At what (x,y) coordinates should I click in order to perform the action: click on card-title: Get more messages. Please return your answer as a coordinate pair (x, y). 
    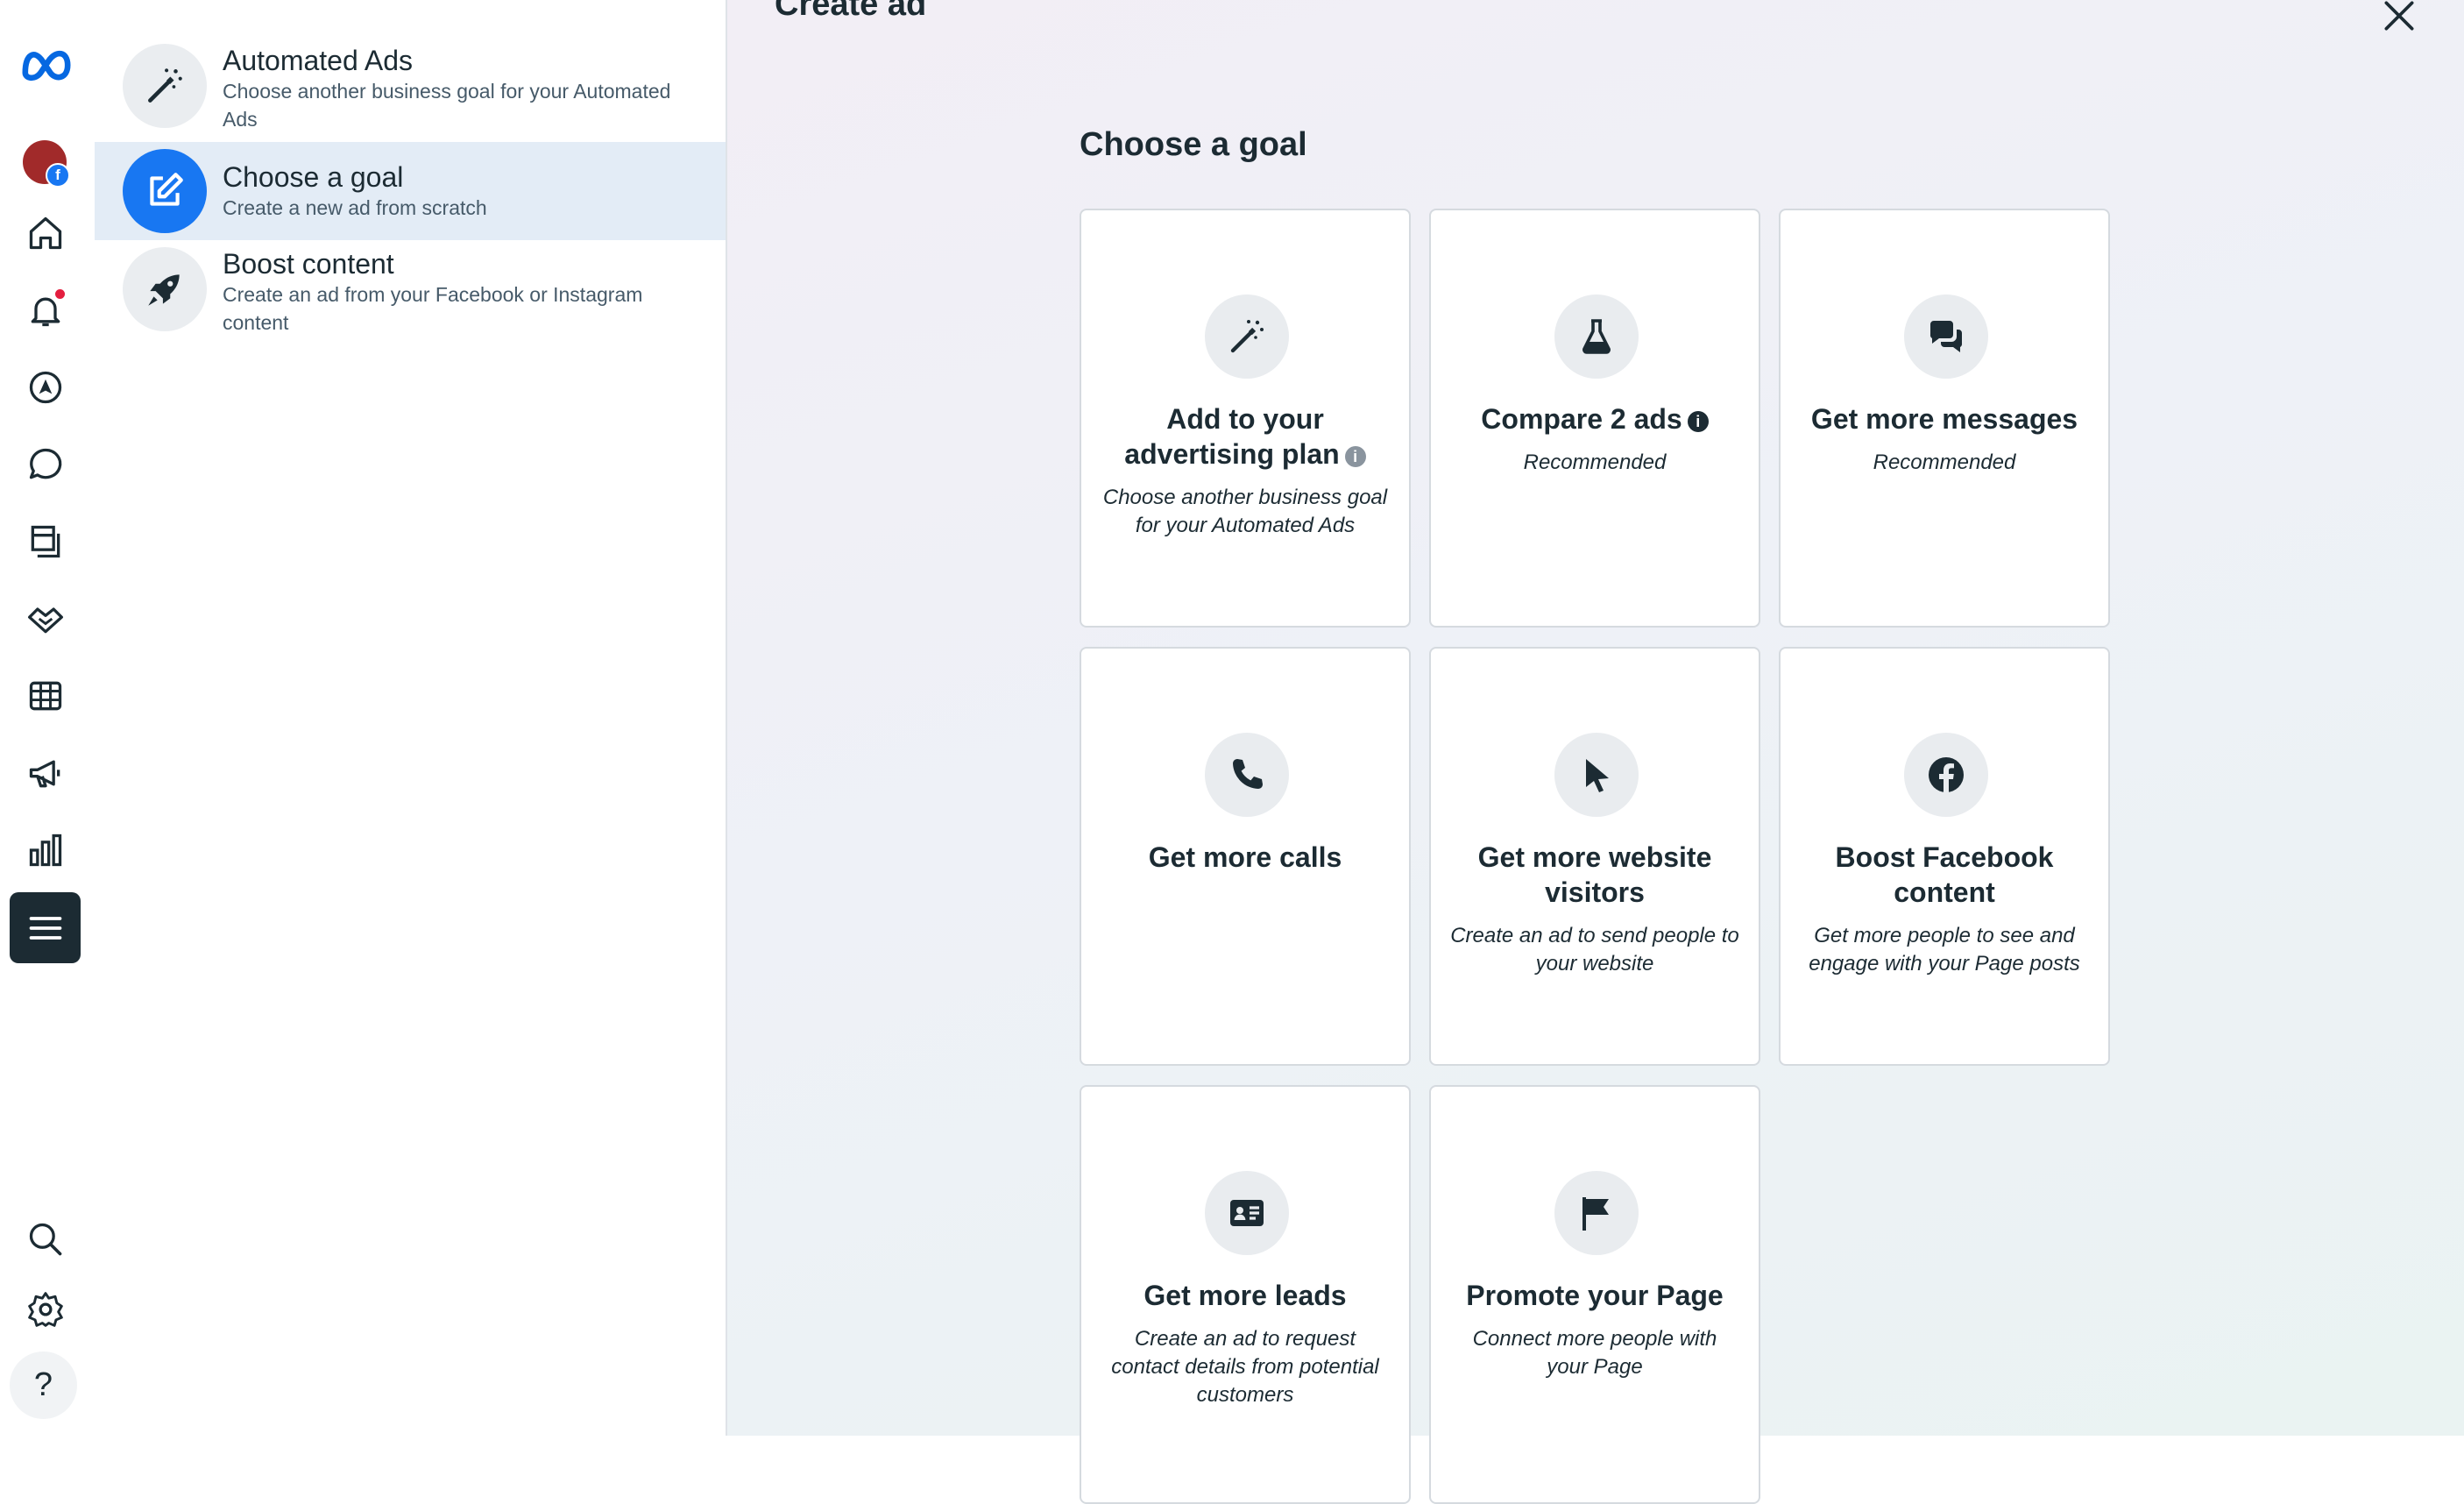
    Looking at the image, I should click on (1944, 419).